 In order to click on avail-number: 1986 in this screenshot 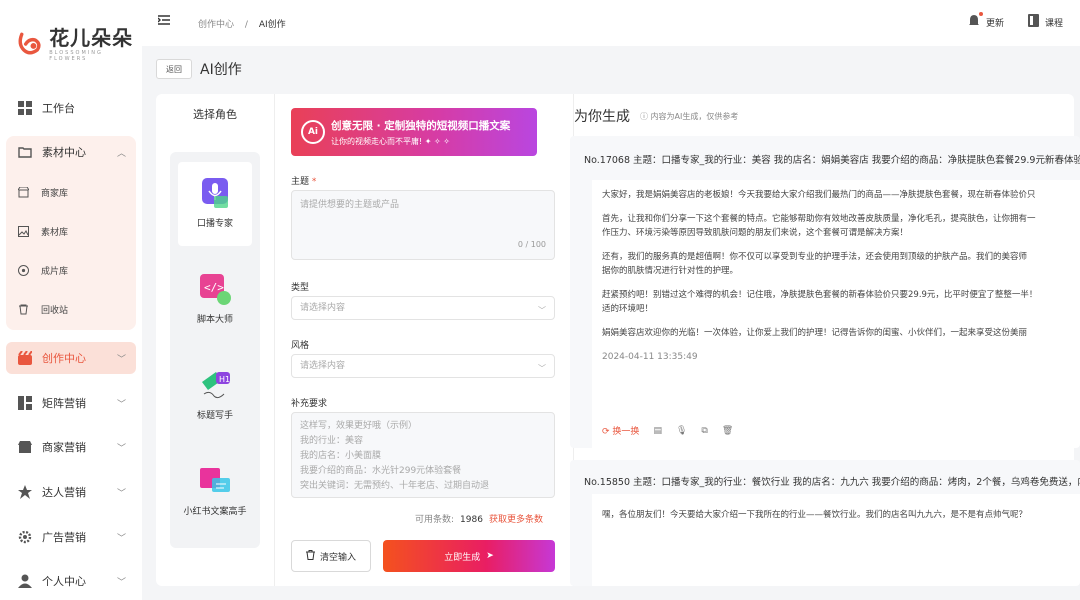, I will do `click(471, 520)`.